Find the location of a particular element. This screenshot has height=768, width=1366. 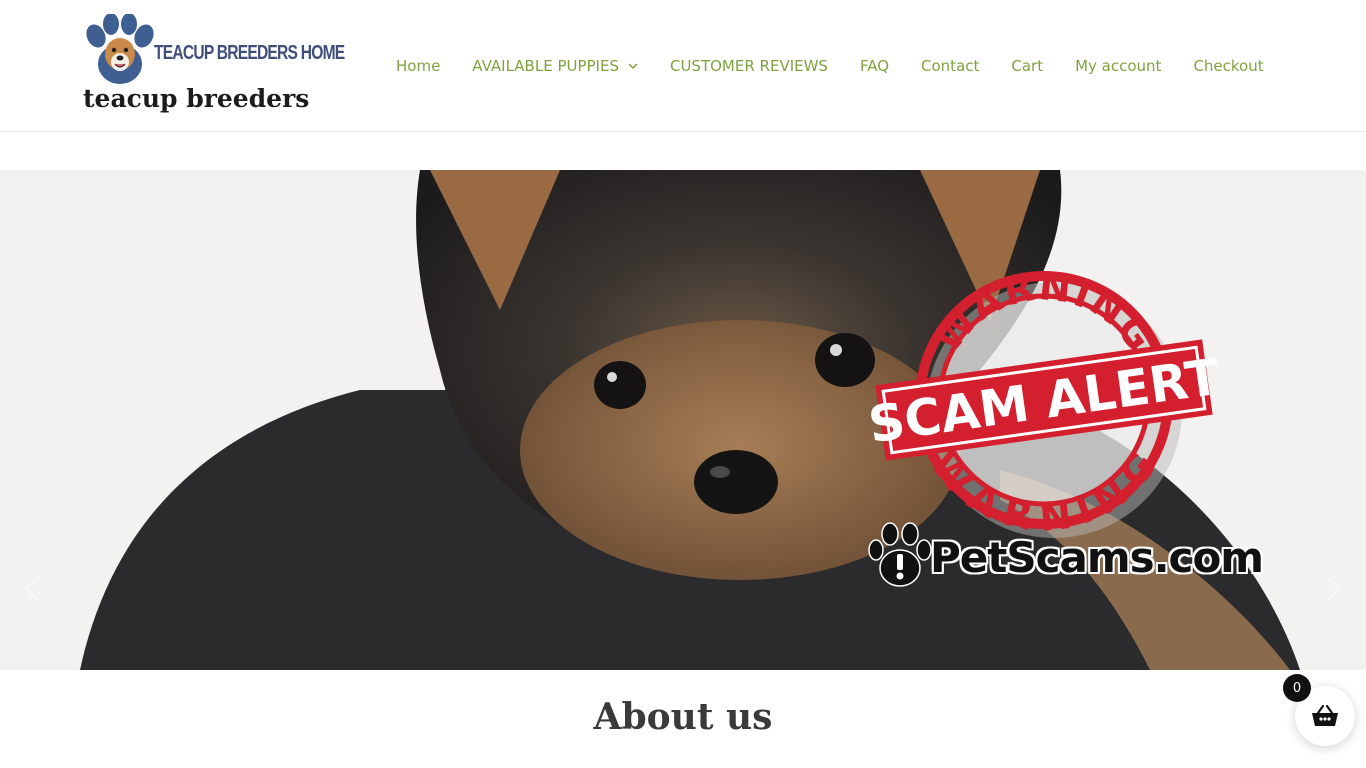

nav-label: FAQ is located at coordinates (874, 66).